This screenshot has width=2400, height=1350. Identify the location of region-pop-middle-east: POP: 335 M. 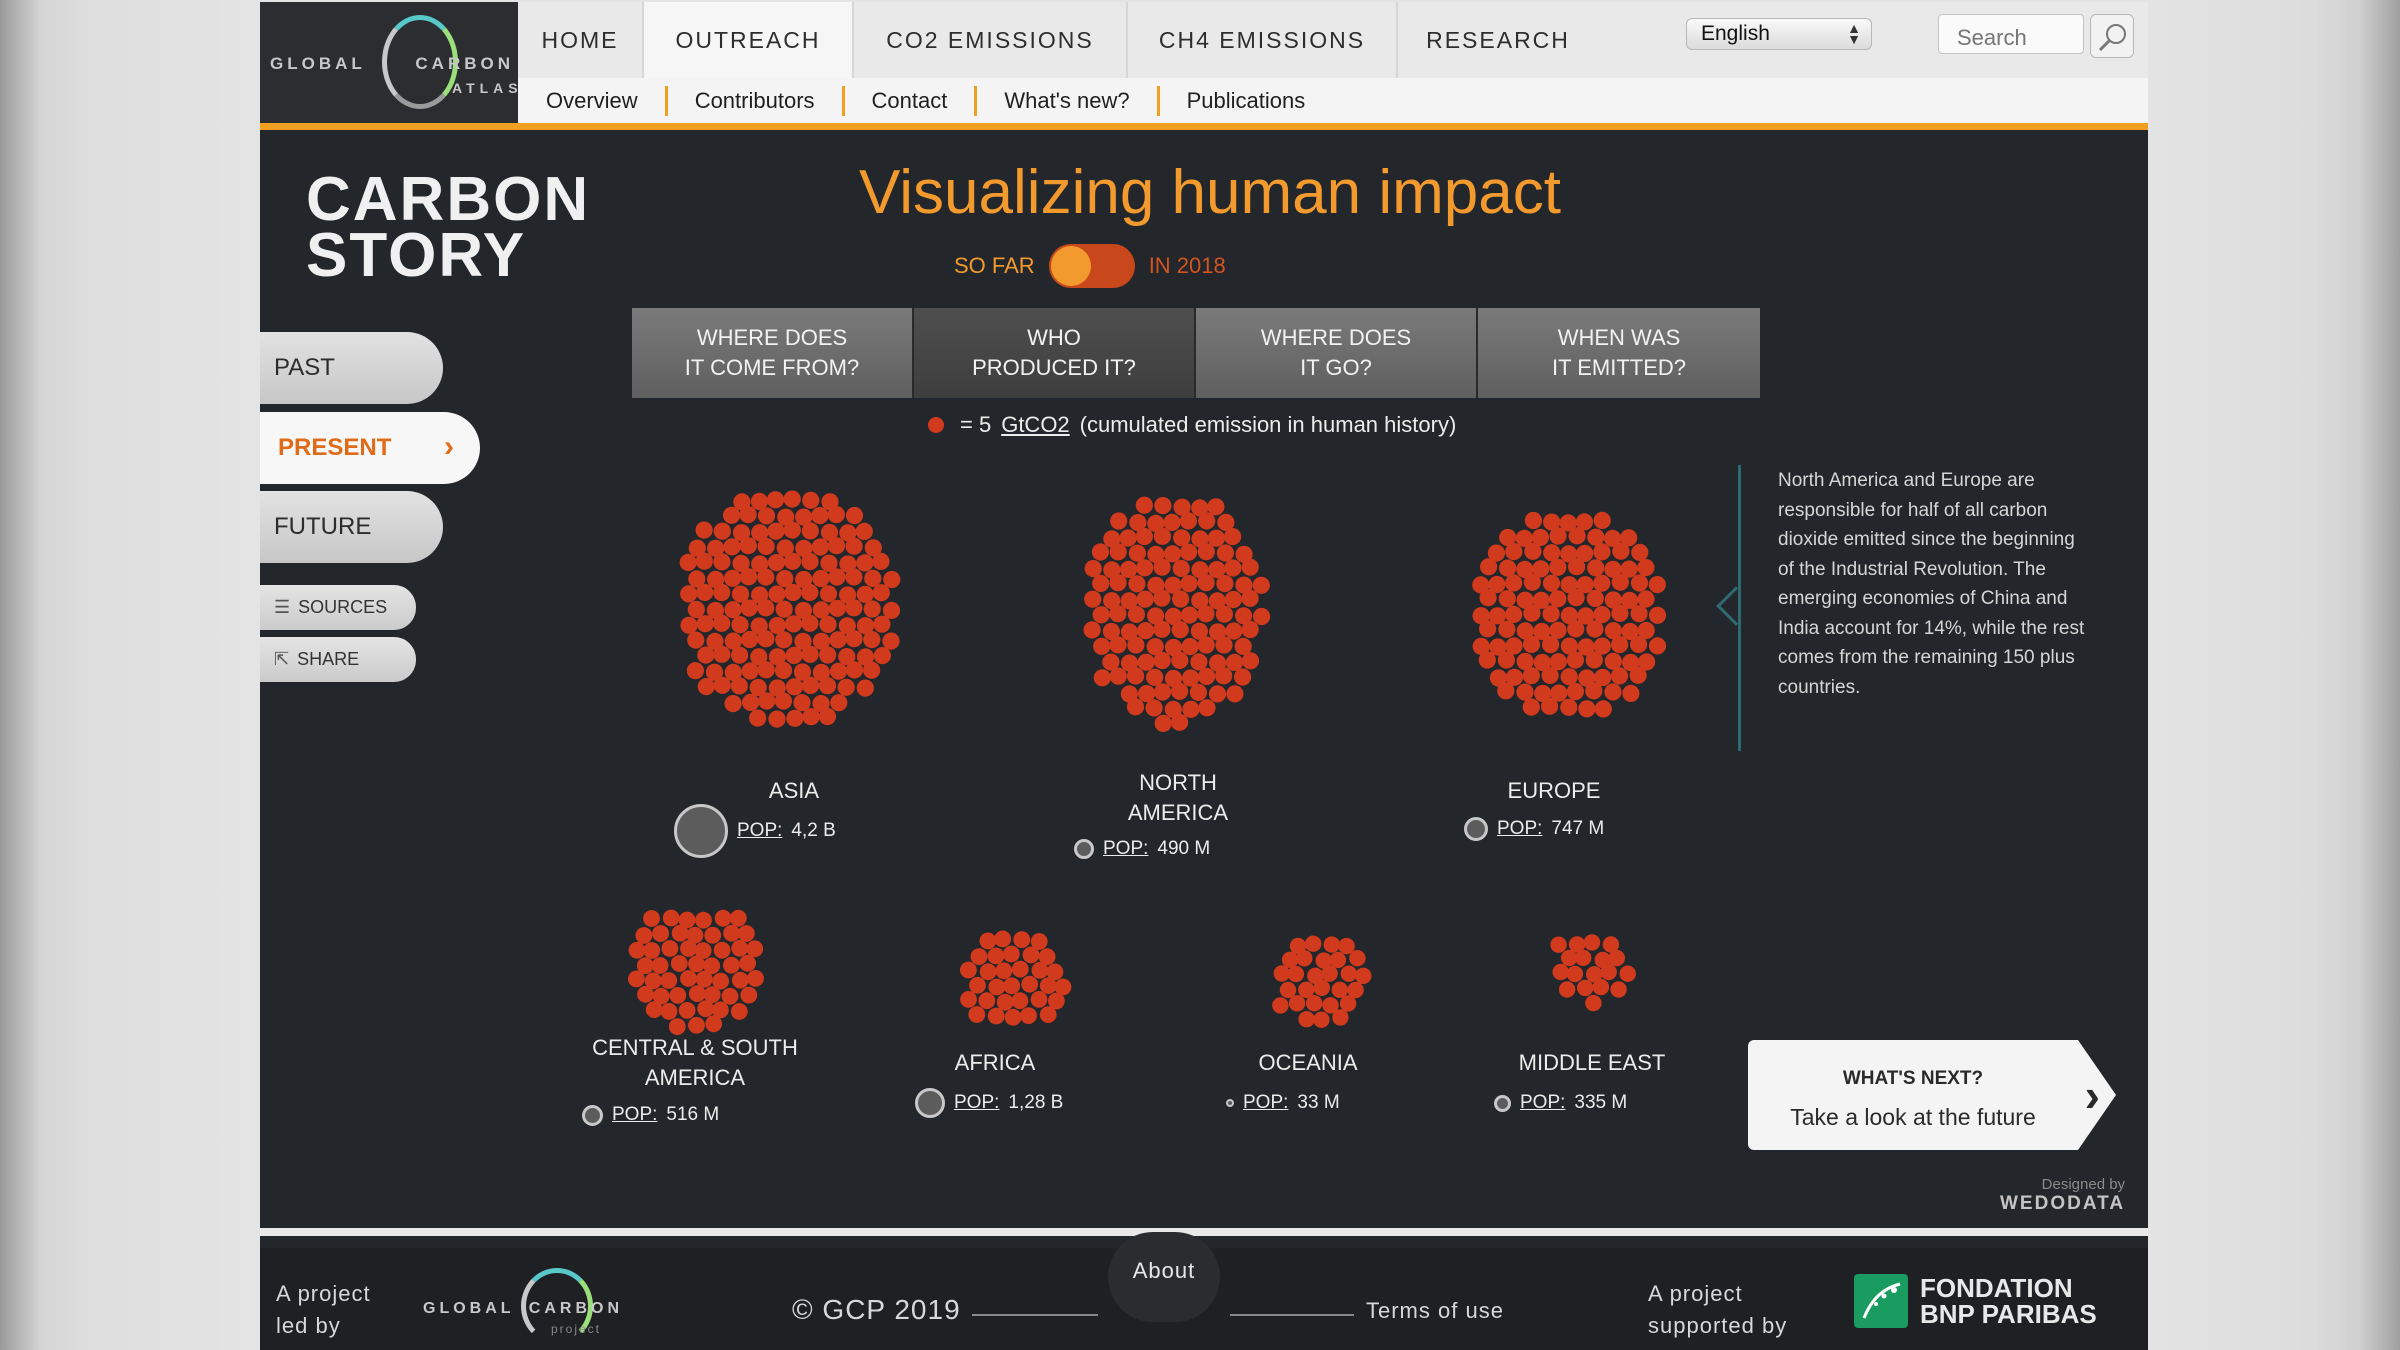
(1560, 1103).